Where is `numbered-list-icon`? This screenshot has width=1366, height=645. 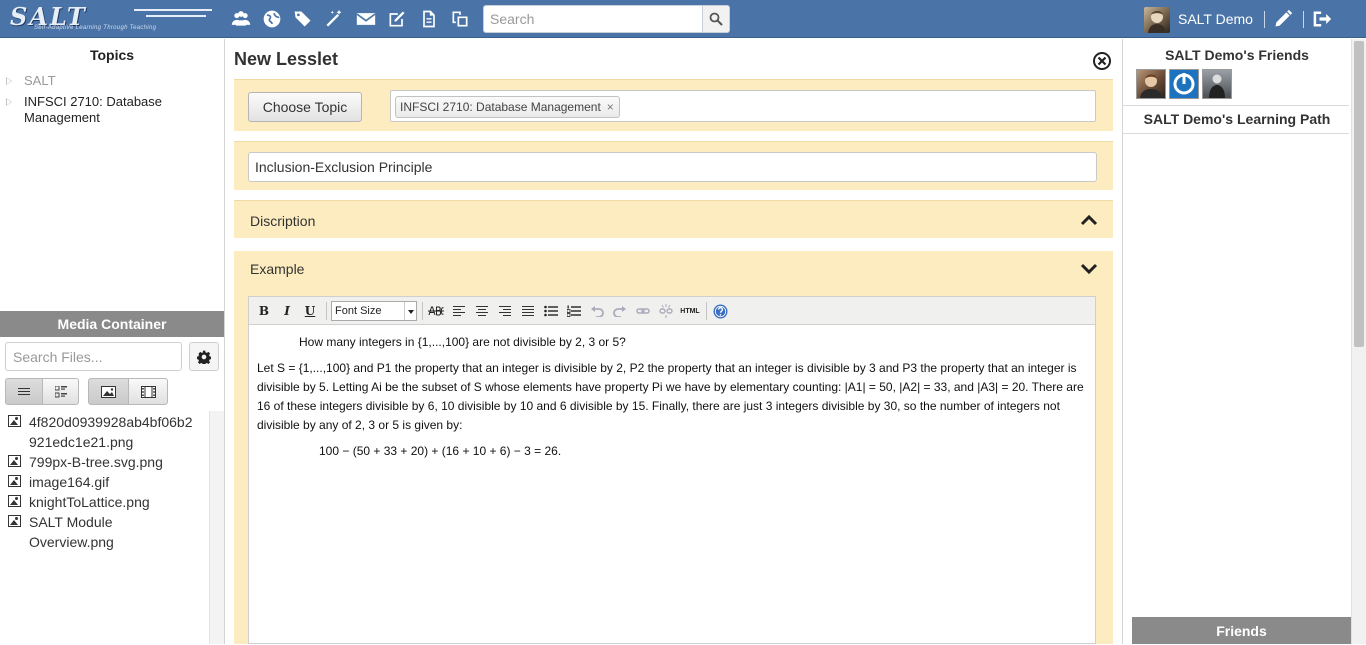 numbered-list-icon is located at coordinates (574, 311).